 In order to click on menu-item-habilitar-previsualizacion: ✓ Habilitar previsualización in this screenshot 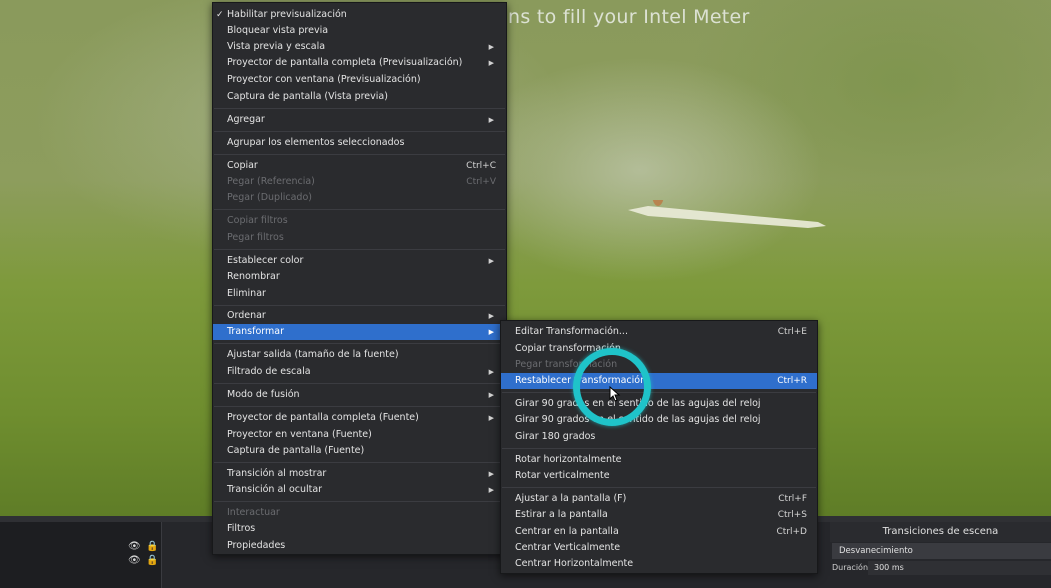, I will do `click(359, 15)`.